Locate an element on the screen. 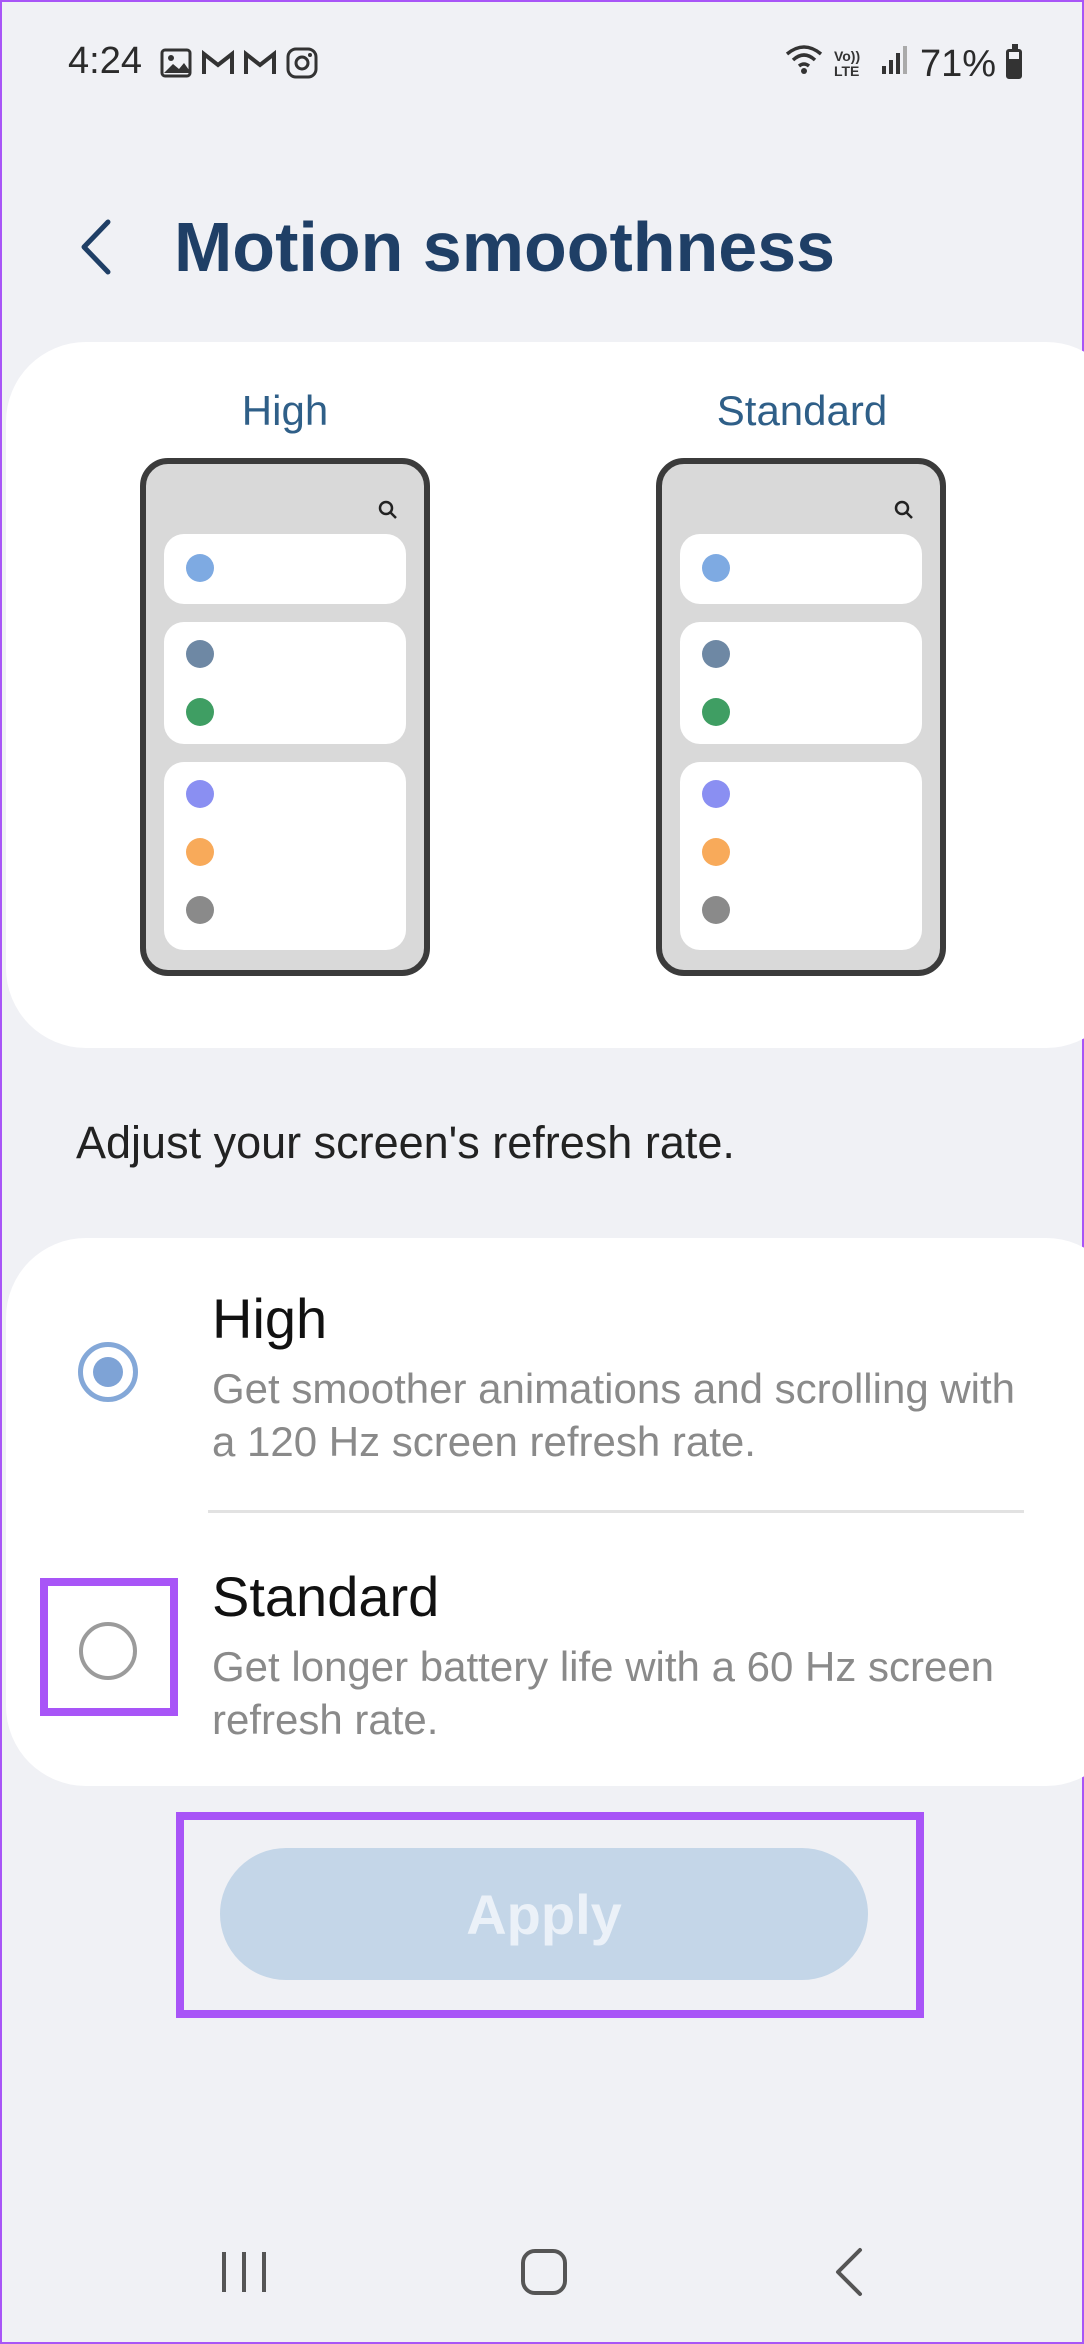 Image resolution: width=1084 pixels, height=2344 pixels. phone-preview-standard is located at coordinates (801, 717).